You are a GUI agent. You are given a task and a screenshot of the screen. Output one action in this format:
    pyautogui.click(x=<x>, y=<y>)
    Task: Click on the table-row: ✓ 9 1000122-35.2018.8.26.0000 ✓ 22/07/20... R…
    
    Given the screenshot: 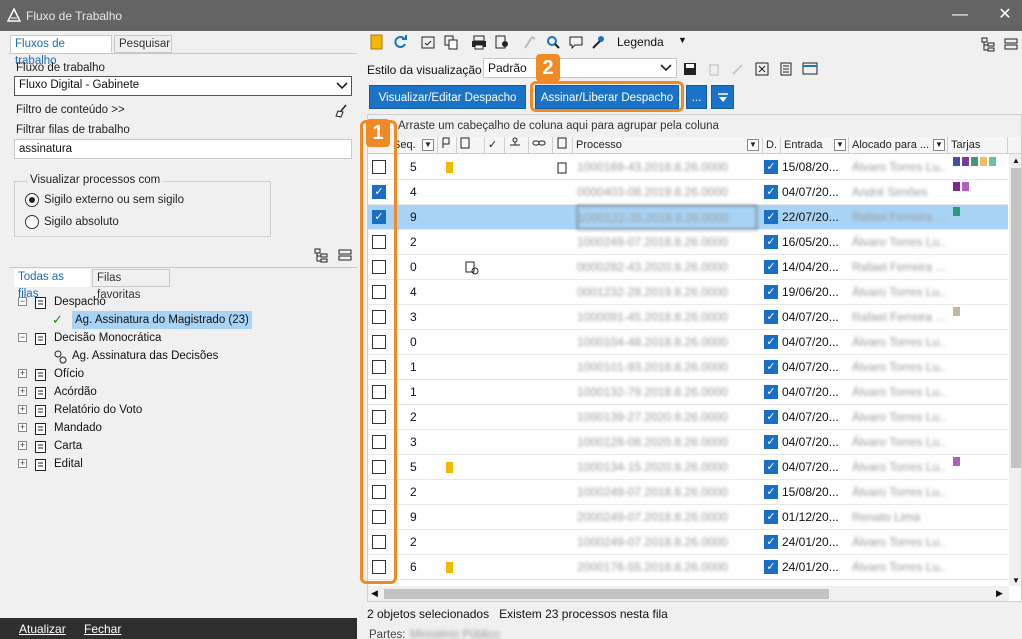 What is the action you would take?
    pyautogui.click(x=688, y=217)
    